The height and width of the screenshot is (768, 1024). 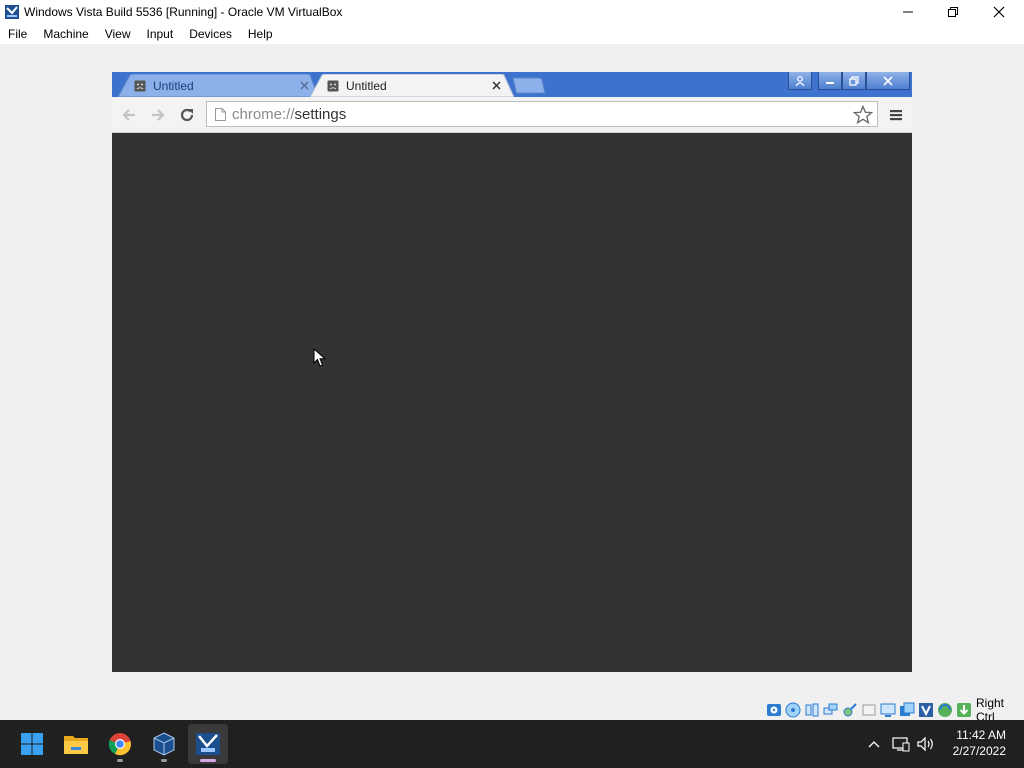 I want to click on windows-start-icon, so click(x=32, y=744).